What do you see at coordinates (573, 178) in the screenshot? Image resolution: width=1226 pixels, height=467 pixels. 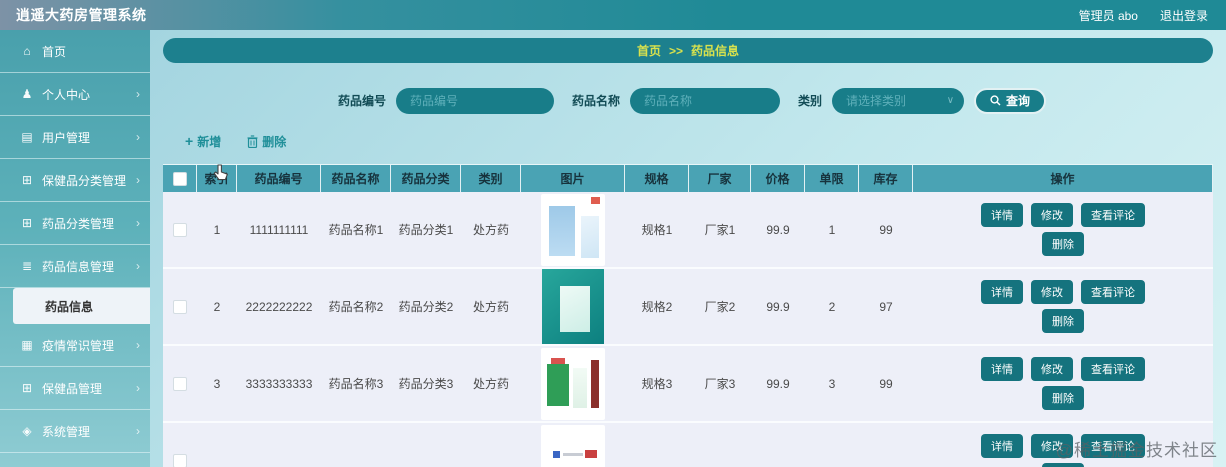 I see `column-header: 图片` at bounding box center [573, 178].